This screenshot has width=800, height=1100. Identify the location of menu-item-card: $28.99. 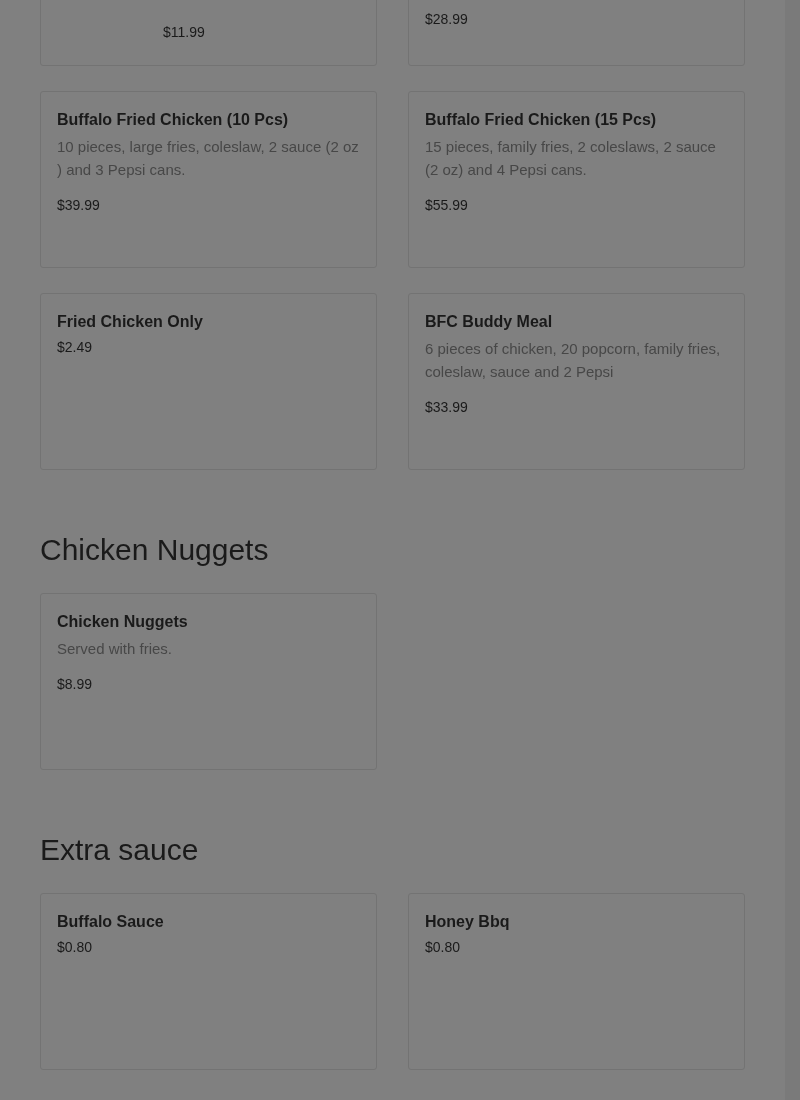
(576, 33).